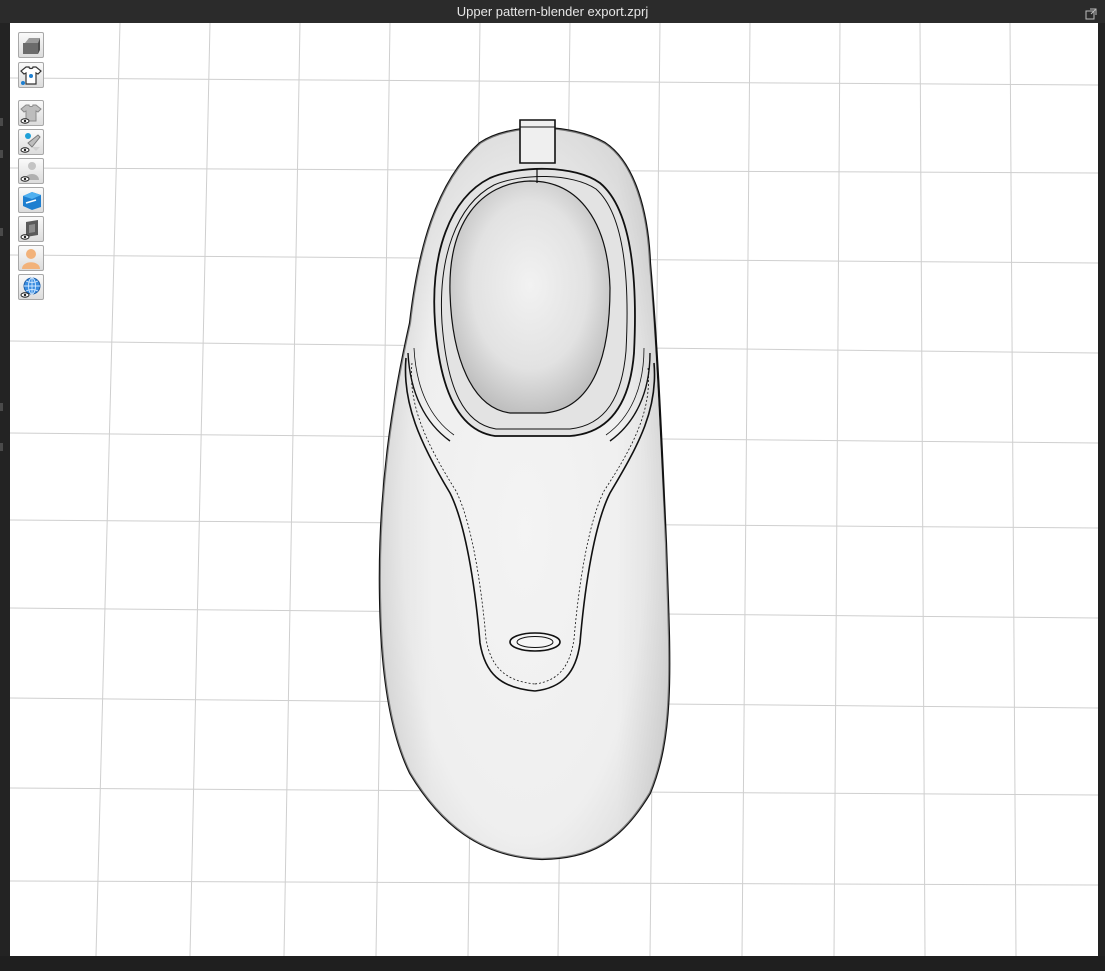  I want to click on skin-avatar-icon, so click(31, 259).